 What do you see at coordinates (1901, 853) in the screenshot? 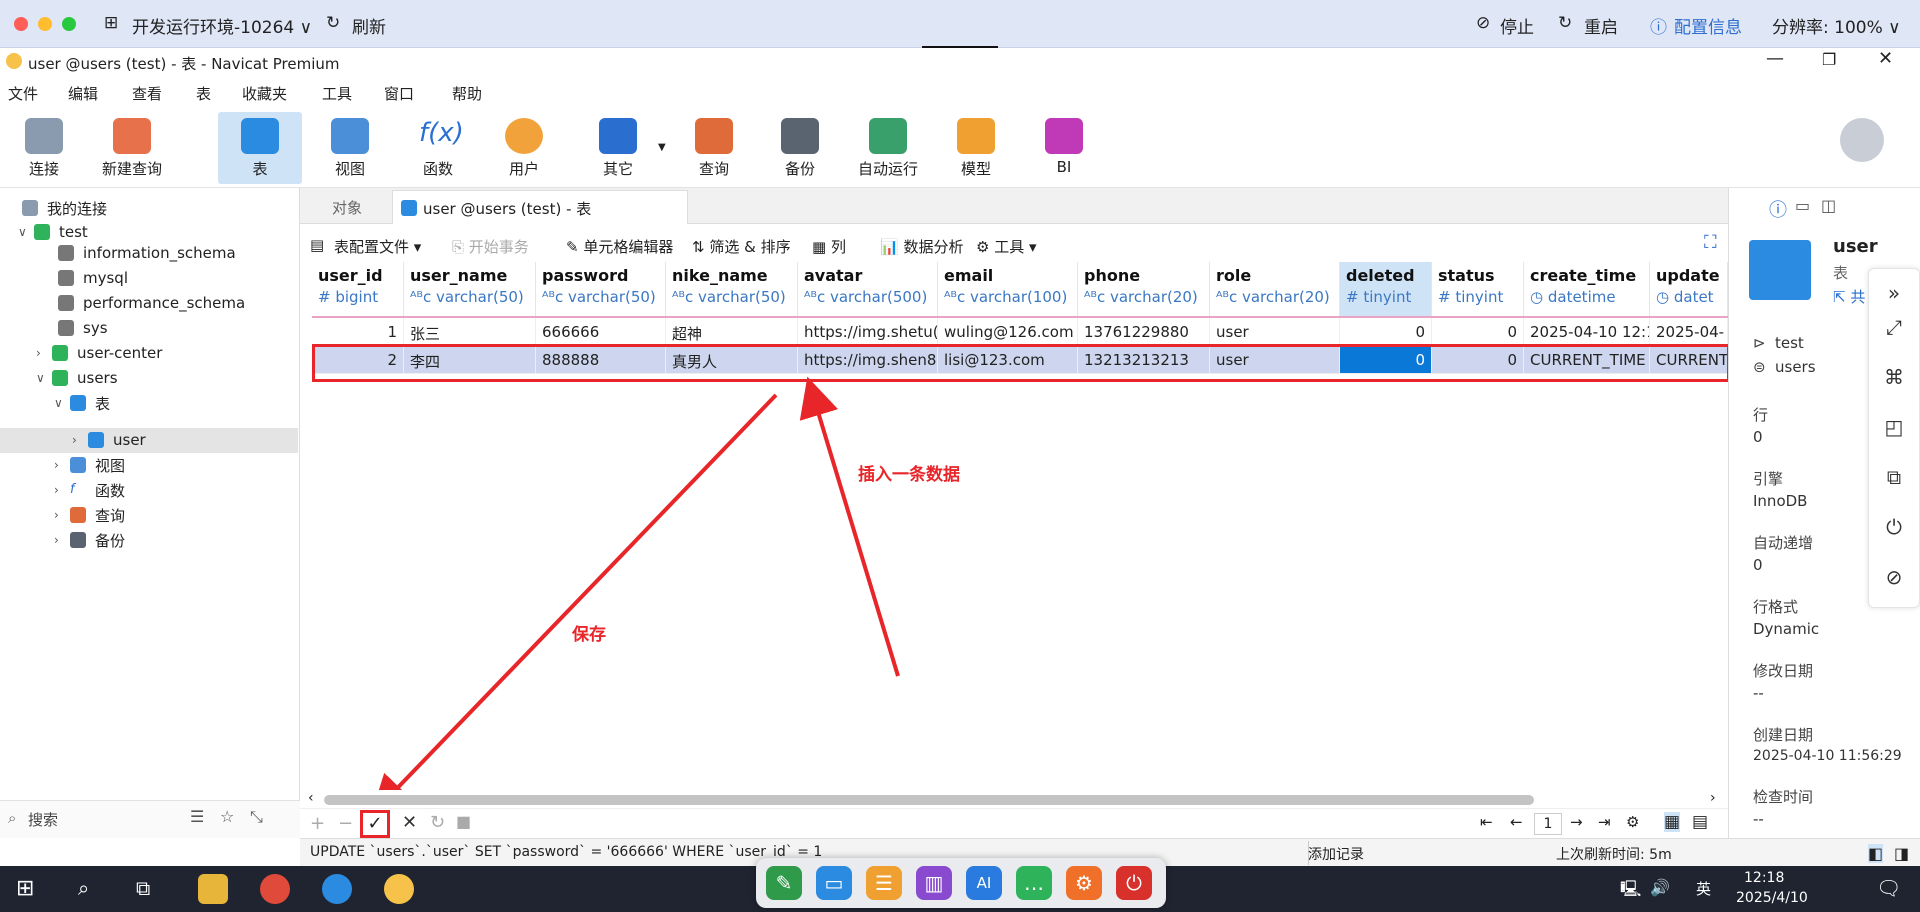
I see `panel-toggle-right-icon: ◨` at bounding box center [1901, 853].